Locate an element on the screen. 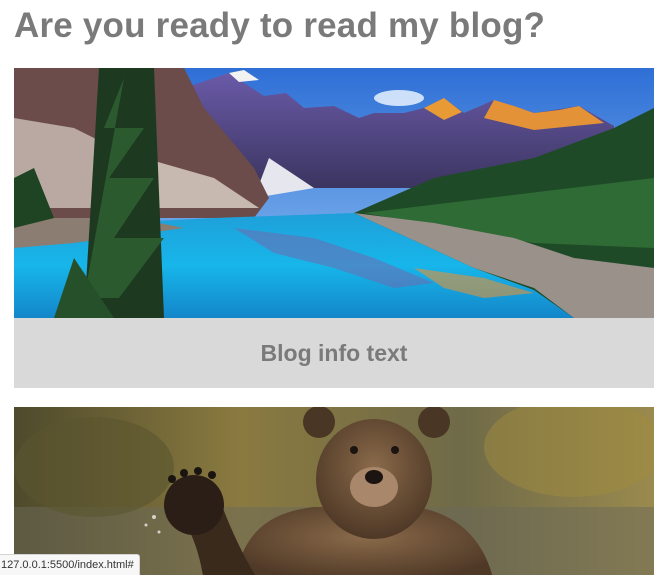 The image size is (664, 575). page-heading: Are you ready to read my blog? is located at coordinates (280, 25).